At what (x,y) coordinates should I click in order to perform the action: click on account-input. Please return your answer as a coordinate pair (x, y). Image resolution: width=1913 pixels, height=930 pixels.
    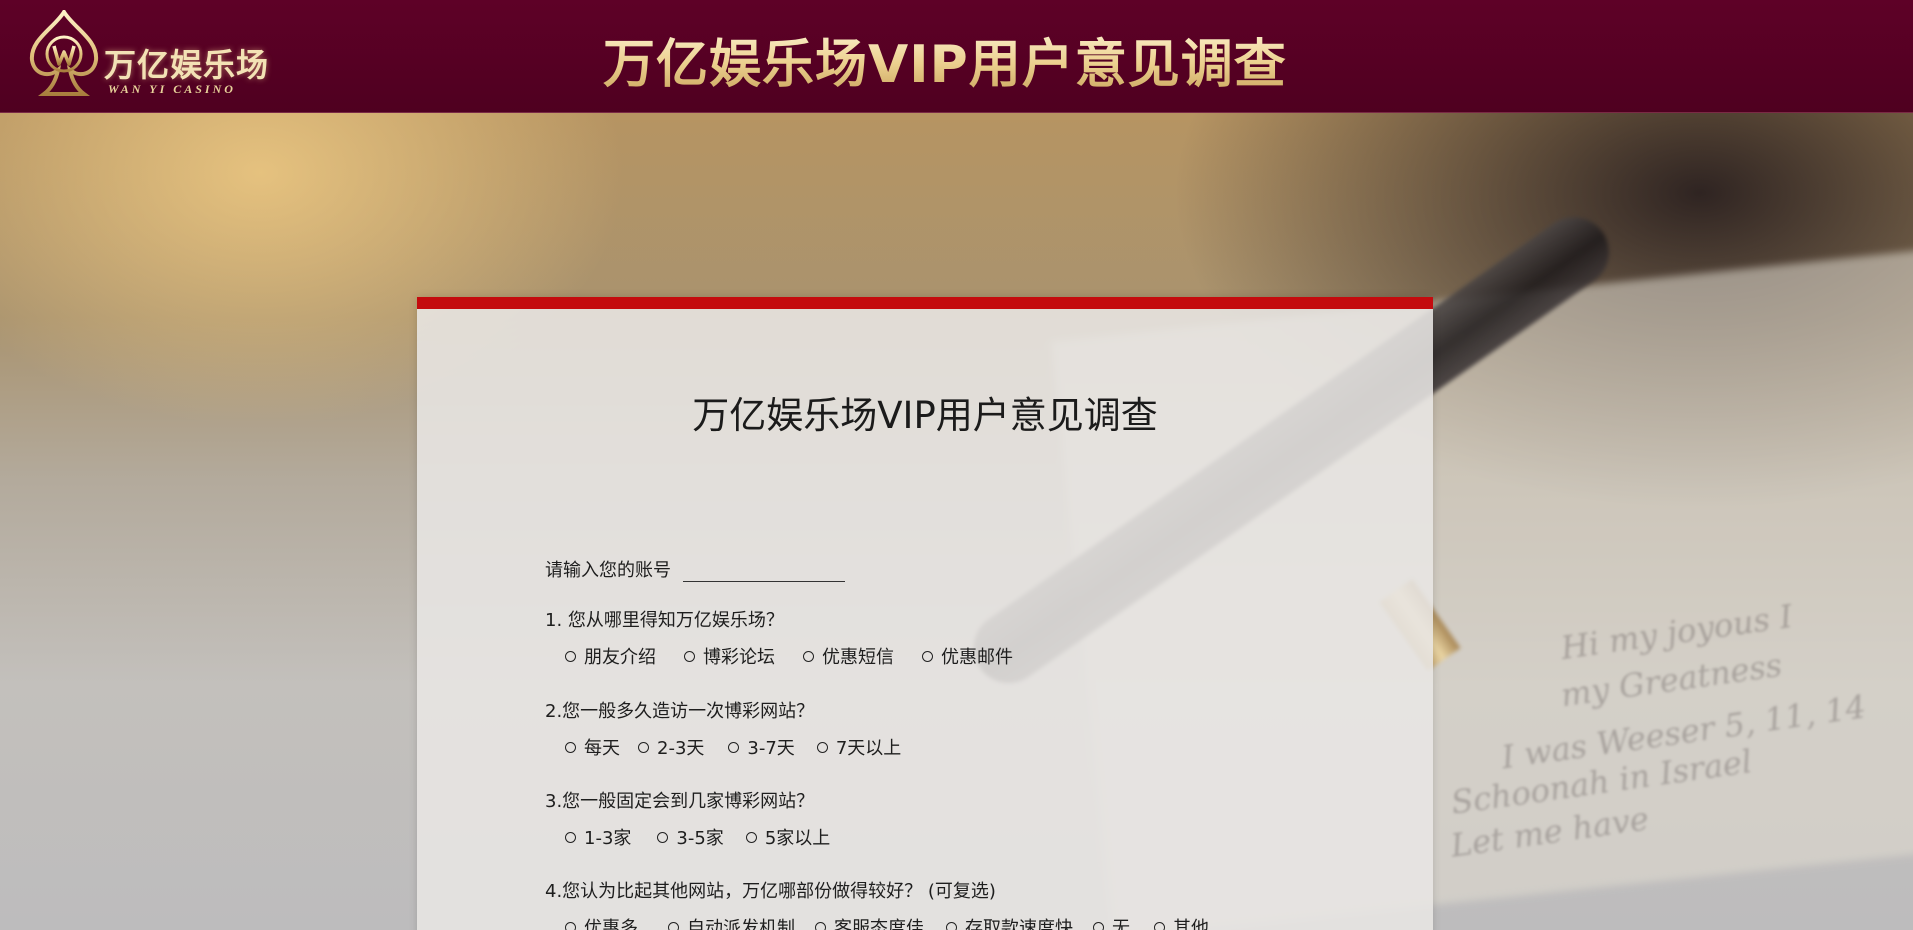
    Looking at the image, I should click on (764, 571).